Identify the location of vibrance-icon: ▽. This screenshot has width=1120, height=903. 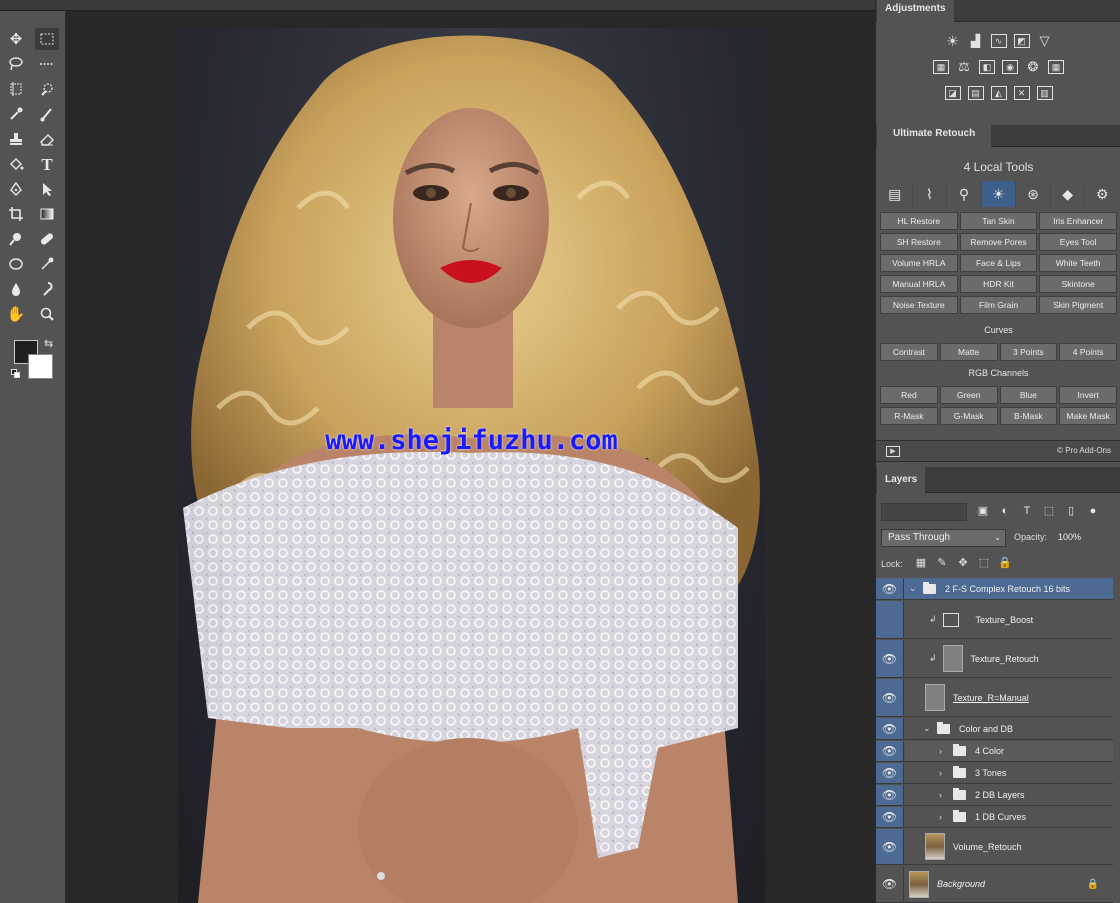
(1045, 40).